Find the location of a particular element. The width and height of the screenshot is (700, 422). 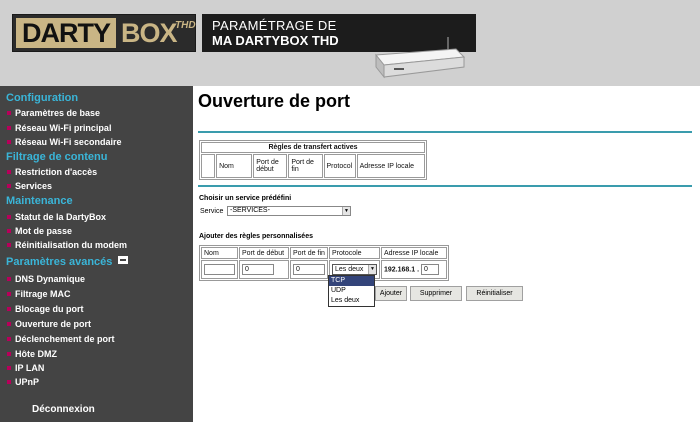

protocol-option-udp: UDP is located at coordinates (351, 291).